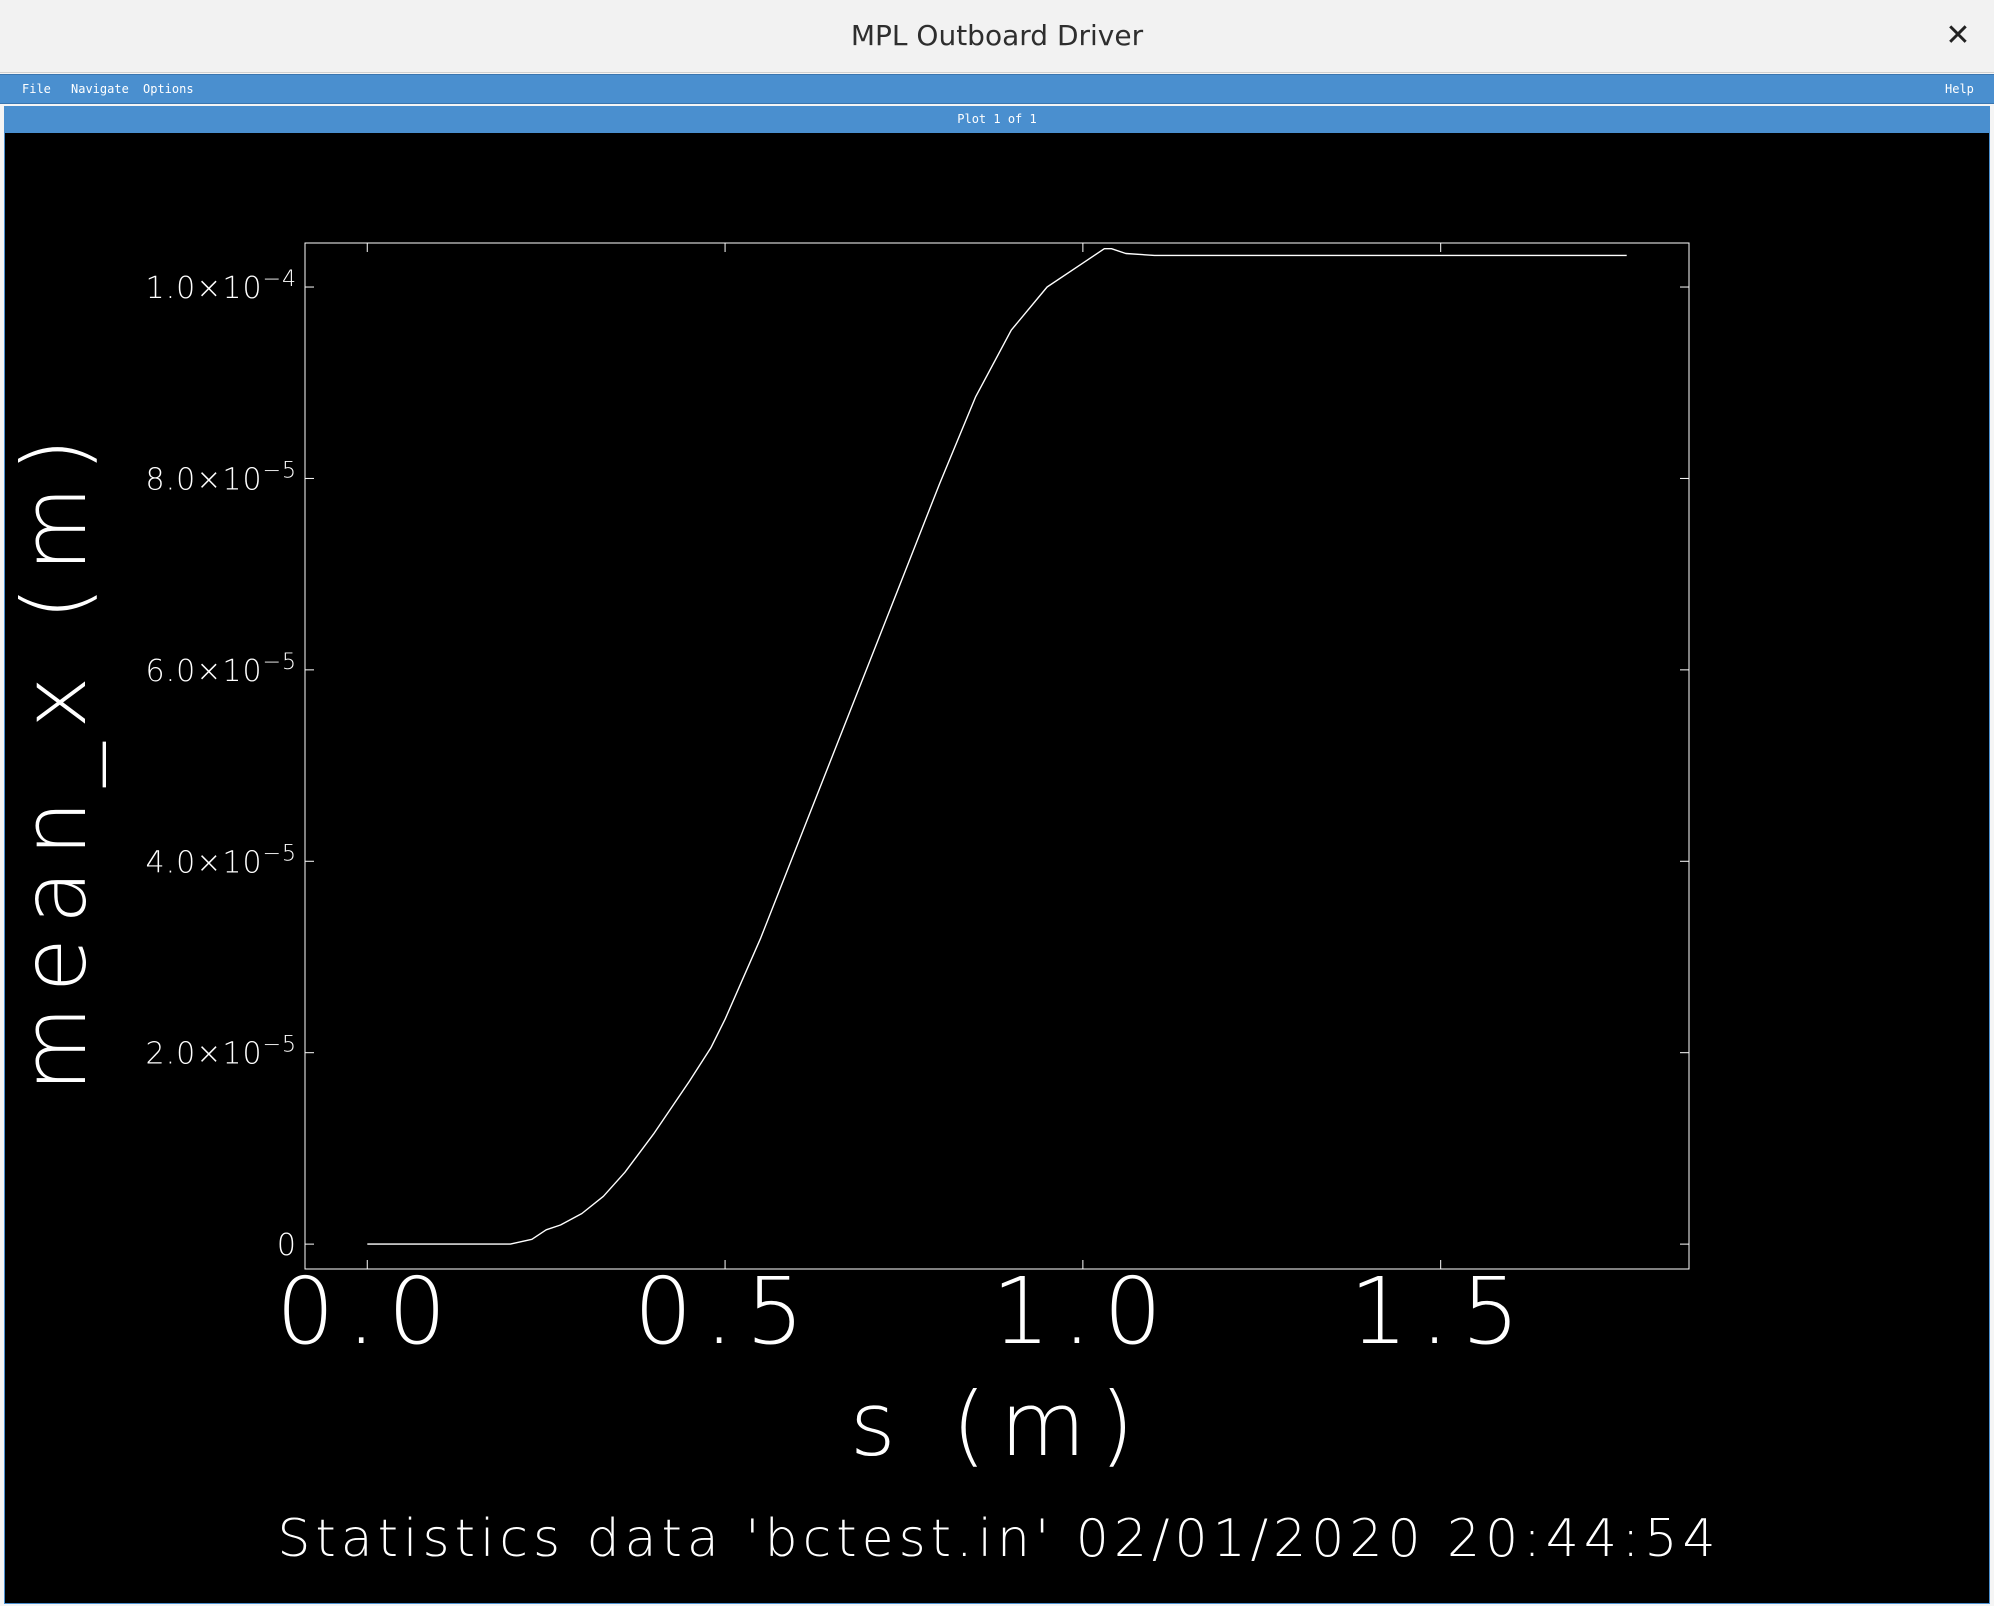 The width and height of the screenshot is (1994, 1606). I want to click on y-tick-label: 8.0×10−5, so click(221, 477).